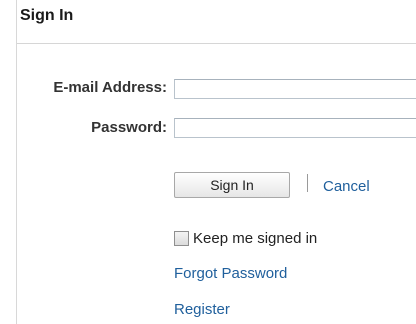 The width and height of the screenshot is (416, 324). What do you see at coordinates (129, 127) in the screenshot?
I see `password-label: Password:` at bounding box center [129, 127].